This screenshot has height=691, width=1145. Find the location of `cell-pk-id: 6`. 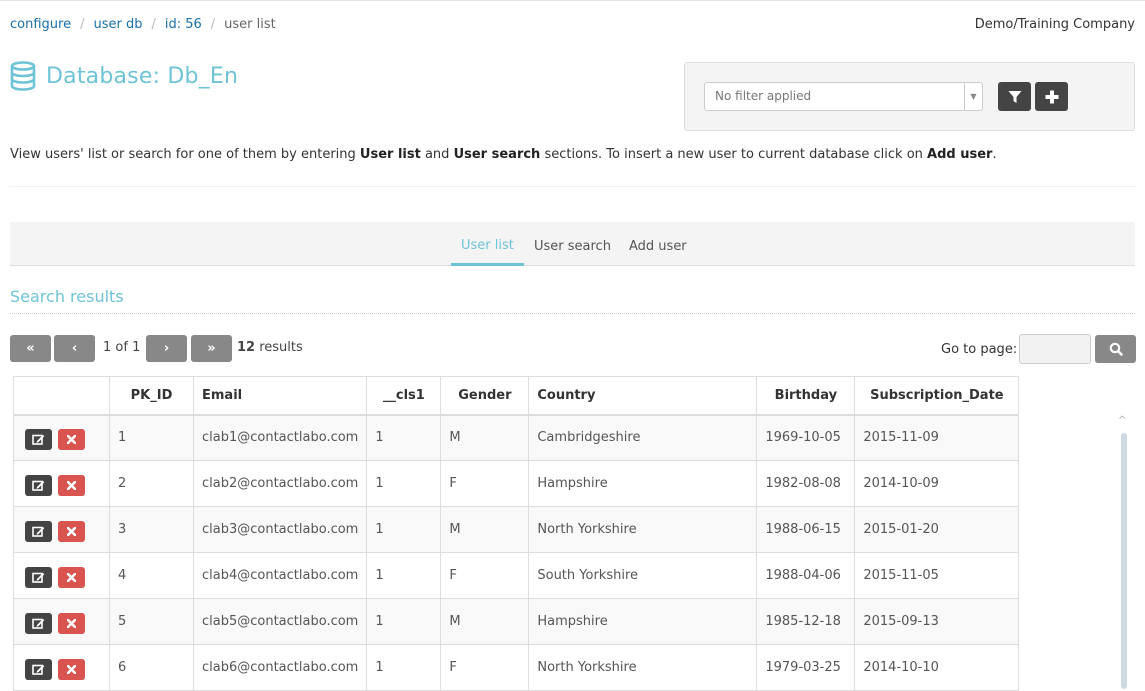

cell-pk-id: 6 is located at coordinates (151, 667).